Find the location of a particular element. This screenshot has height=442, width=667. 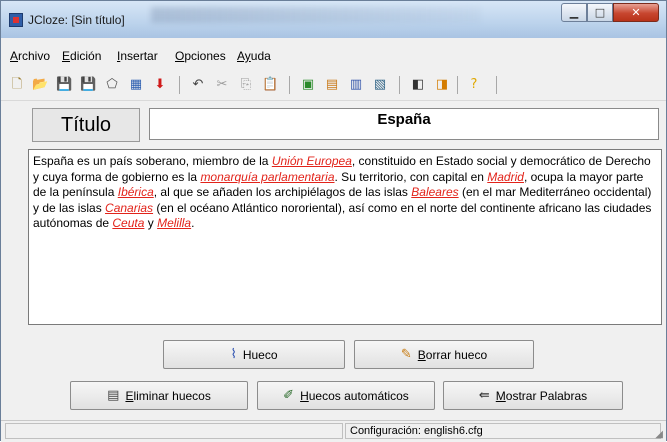

gap-button: ⌇ Hueco is located at coordinates (254, 354).